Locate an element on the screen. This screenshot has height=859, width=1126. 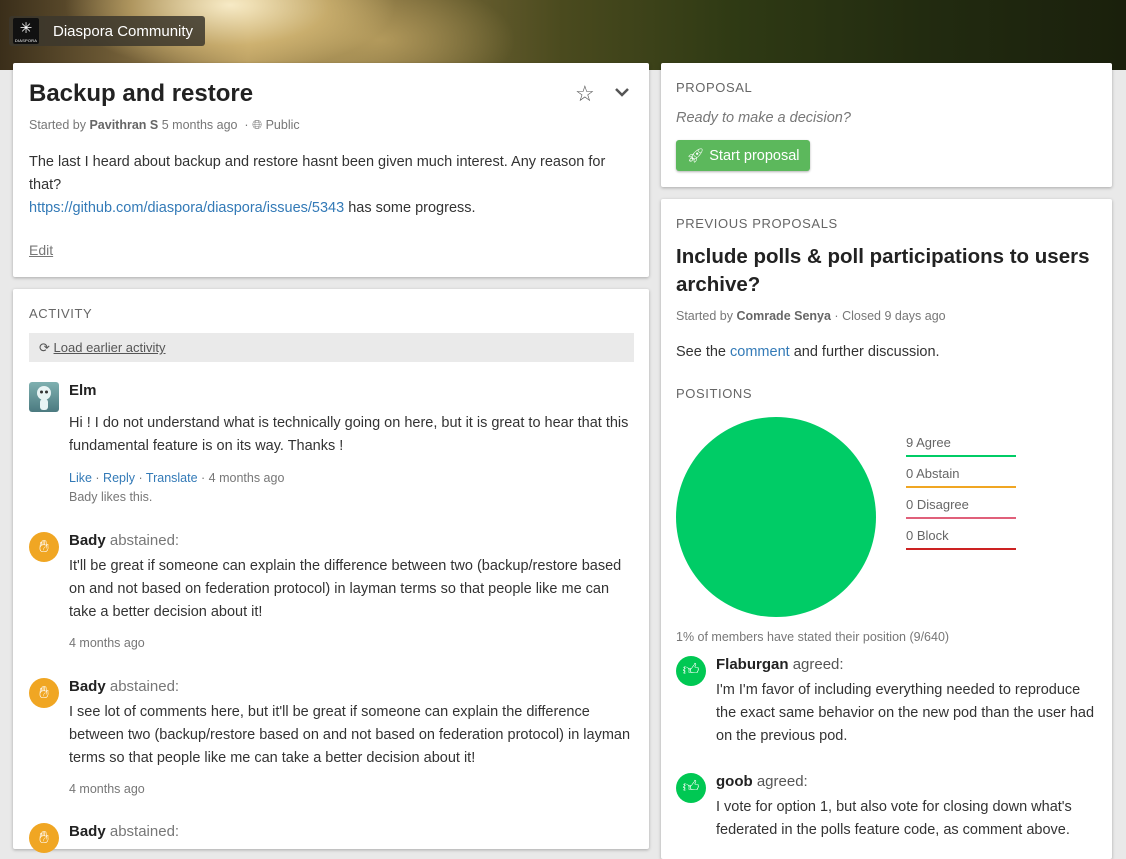
activity-author: Elm is located at coordinates (83, 390).